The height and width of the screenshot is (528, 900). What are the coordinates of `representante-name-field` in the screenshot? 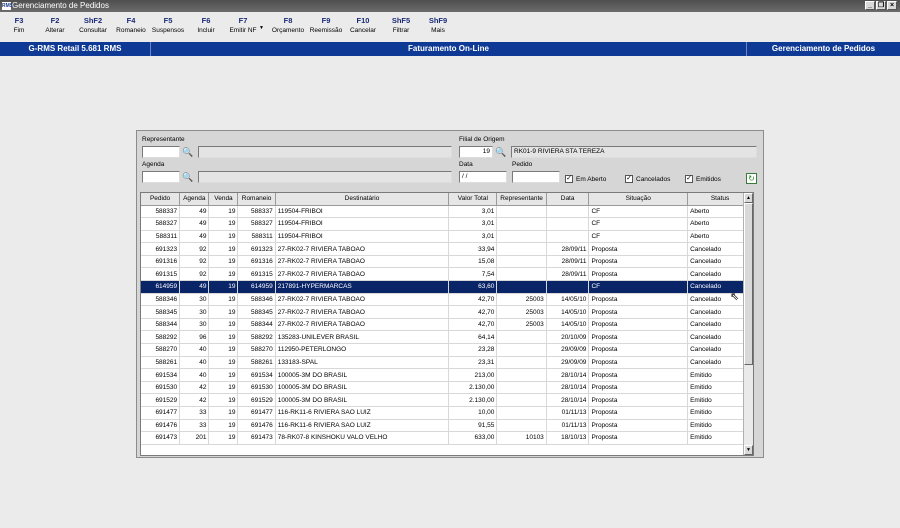 It's located at (325, 152).